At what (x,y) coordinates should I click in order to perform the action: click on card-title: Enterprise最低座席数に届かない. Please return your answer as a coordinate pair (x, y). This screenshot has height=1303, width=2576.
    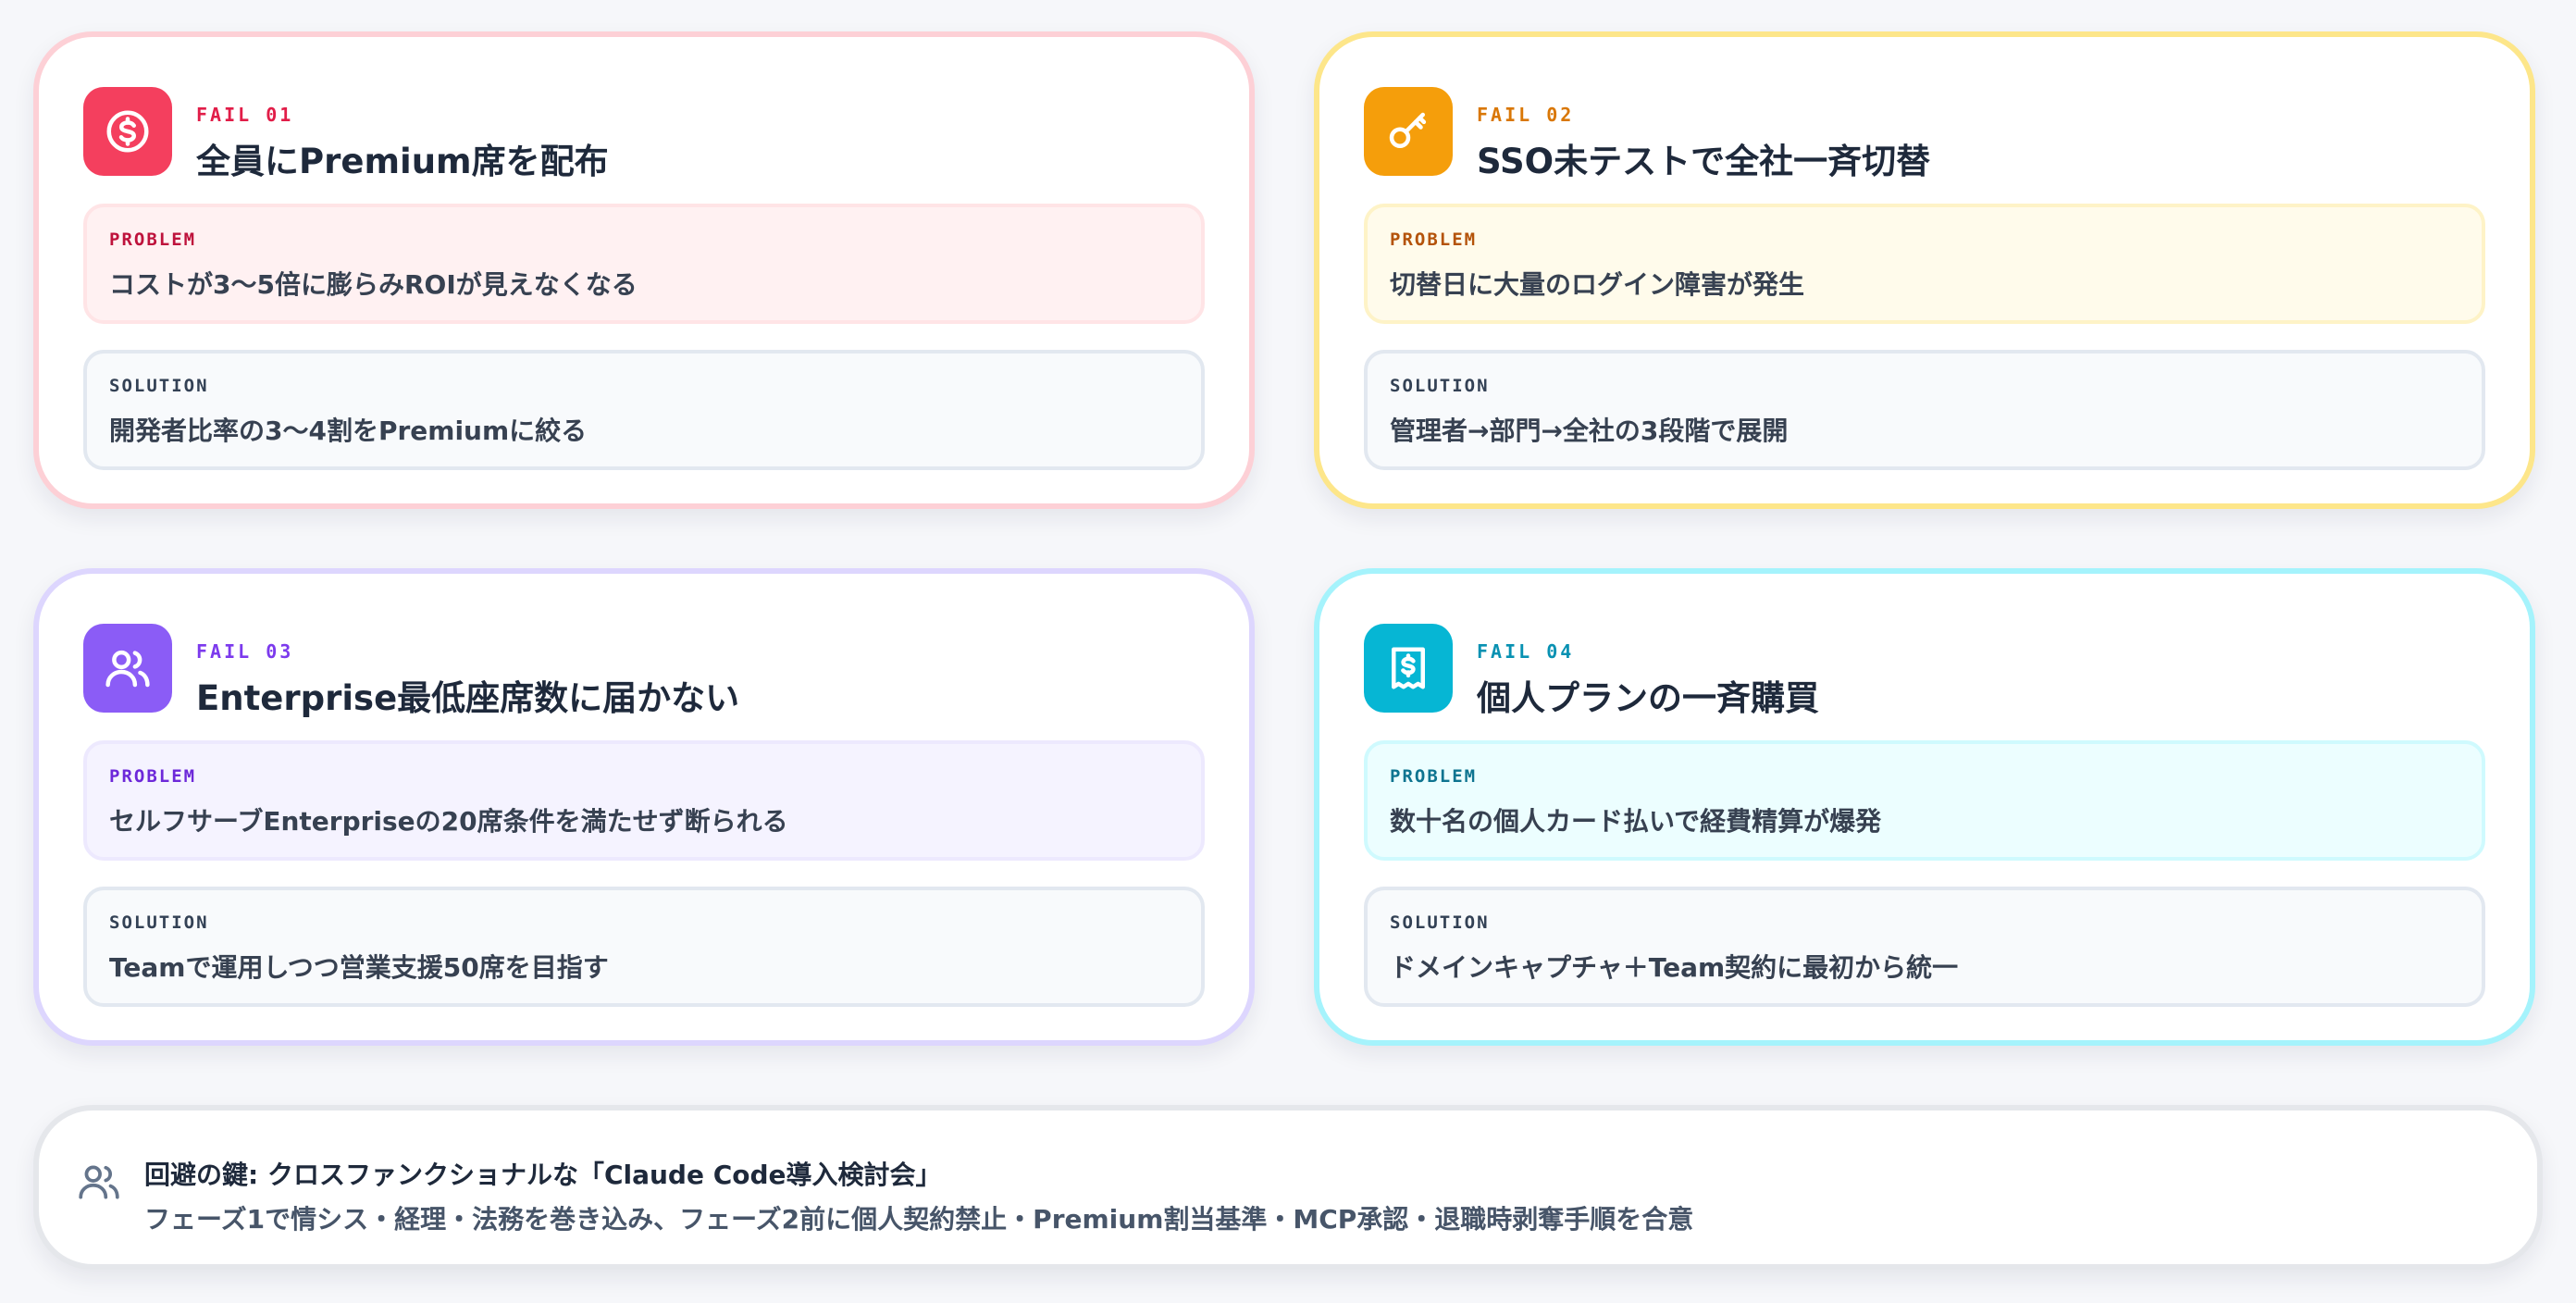
    Looking at the image, I should click on (468, 698).